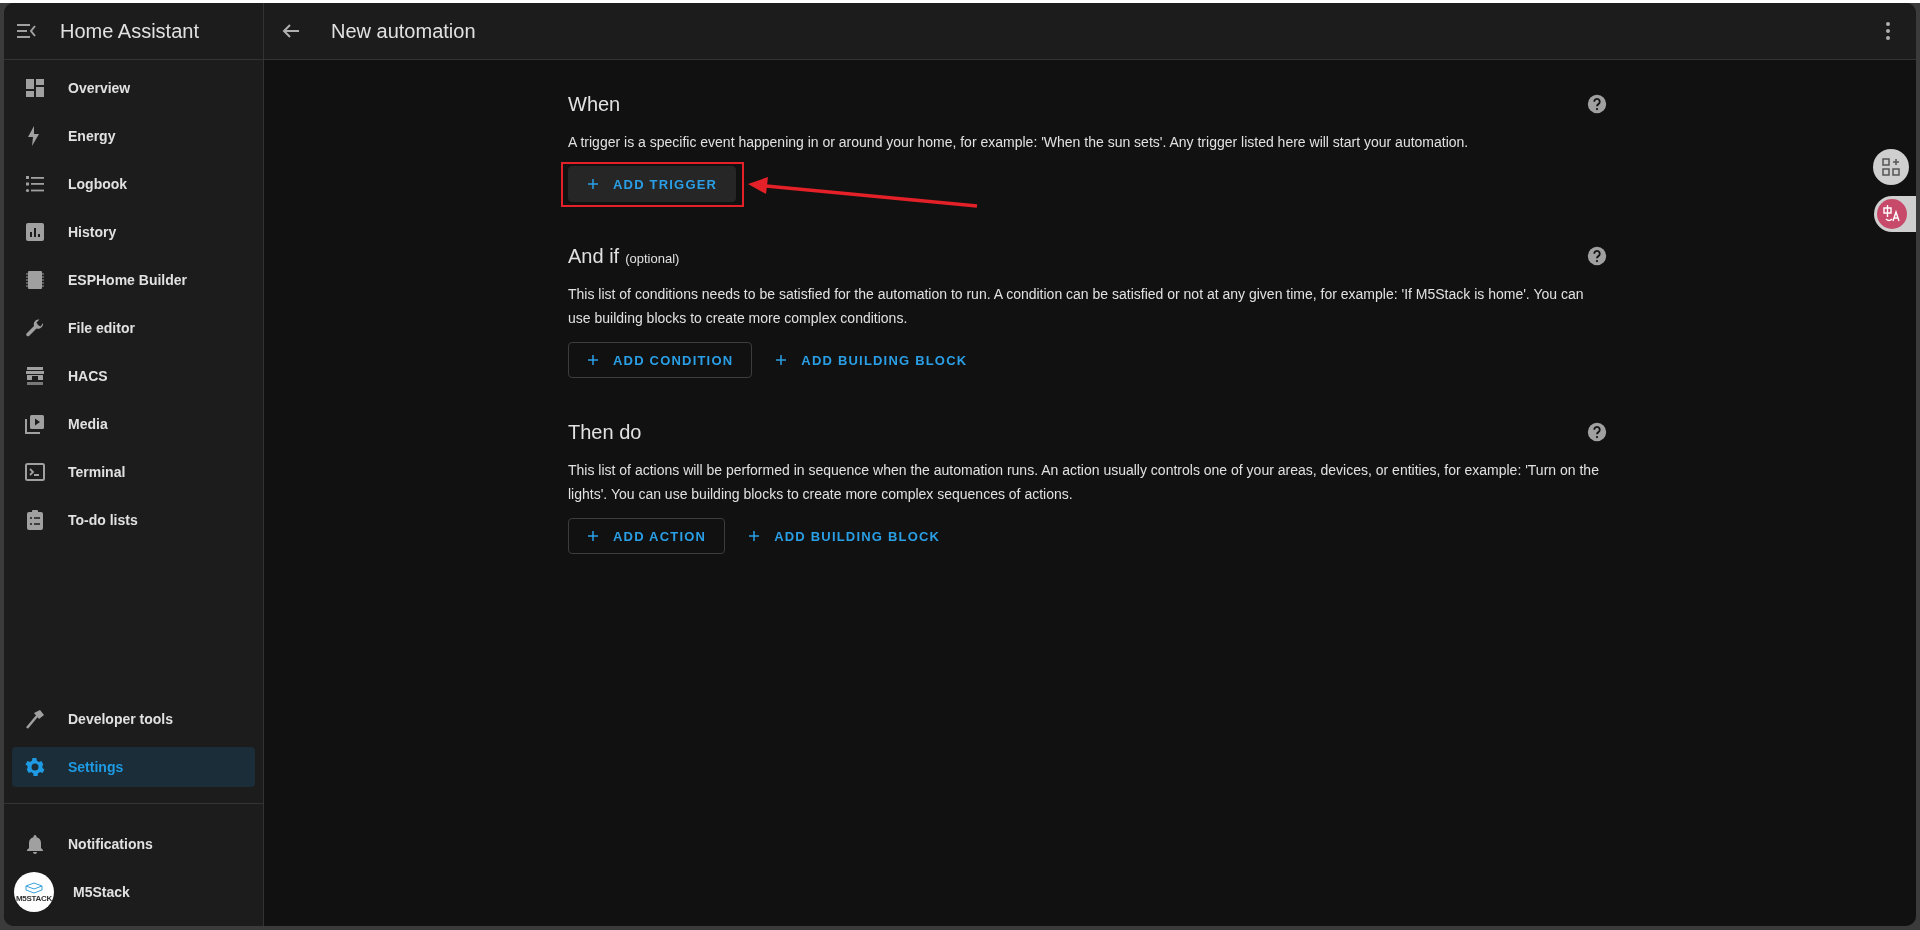  I want to click on sidebar-item: Terminal, so click(133, 472).